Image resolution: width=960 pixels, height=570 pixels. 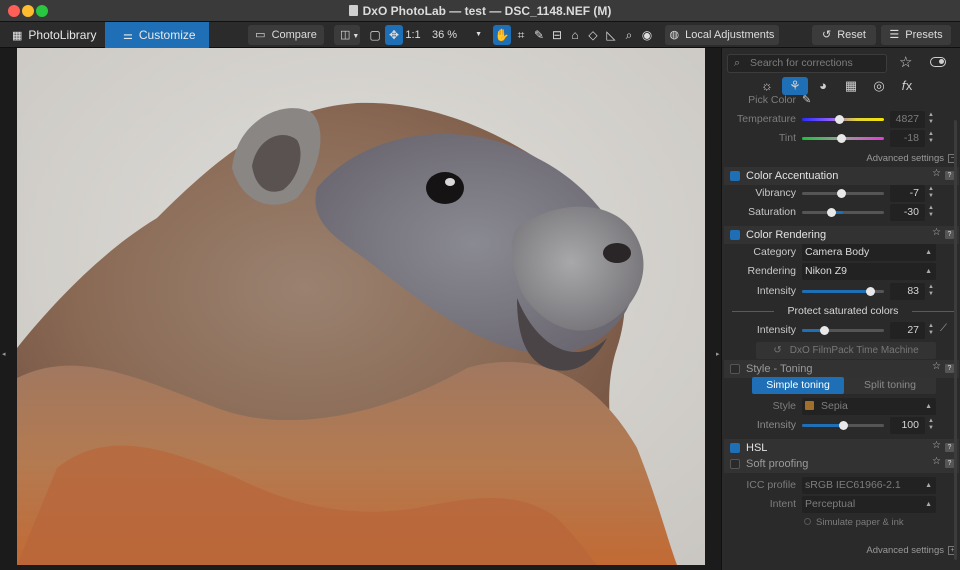 I want to click on collapse-left-icon: ◂, so click(x=4, y=354).